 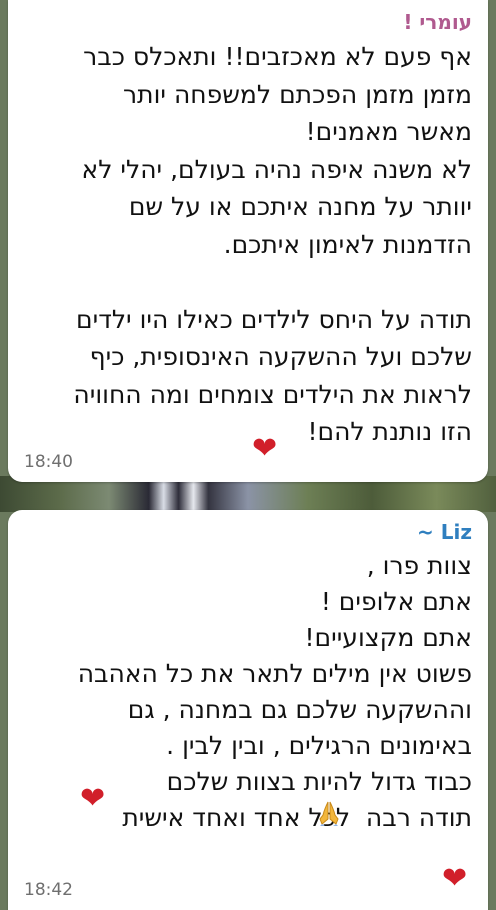 What do you see at coordinates (329, 813) in the screenshot?
I see `praying-hands-icon` at bounding box center [329, 813].